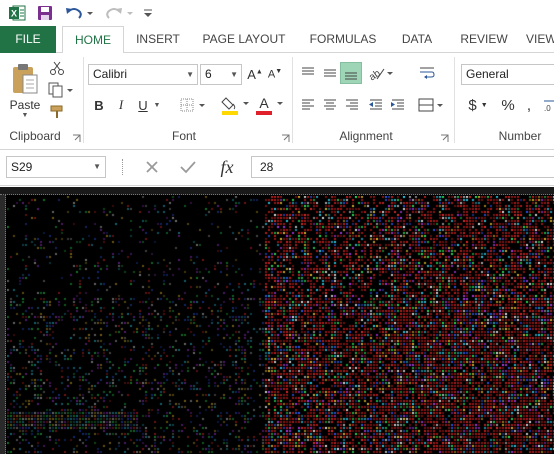  I want to click on merge-cells-icon, so click(430, 105).